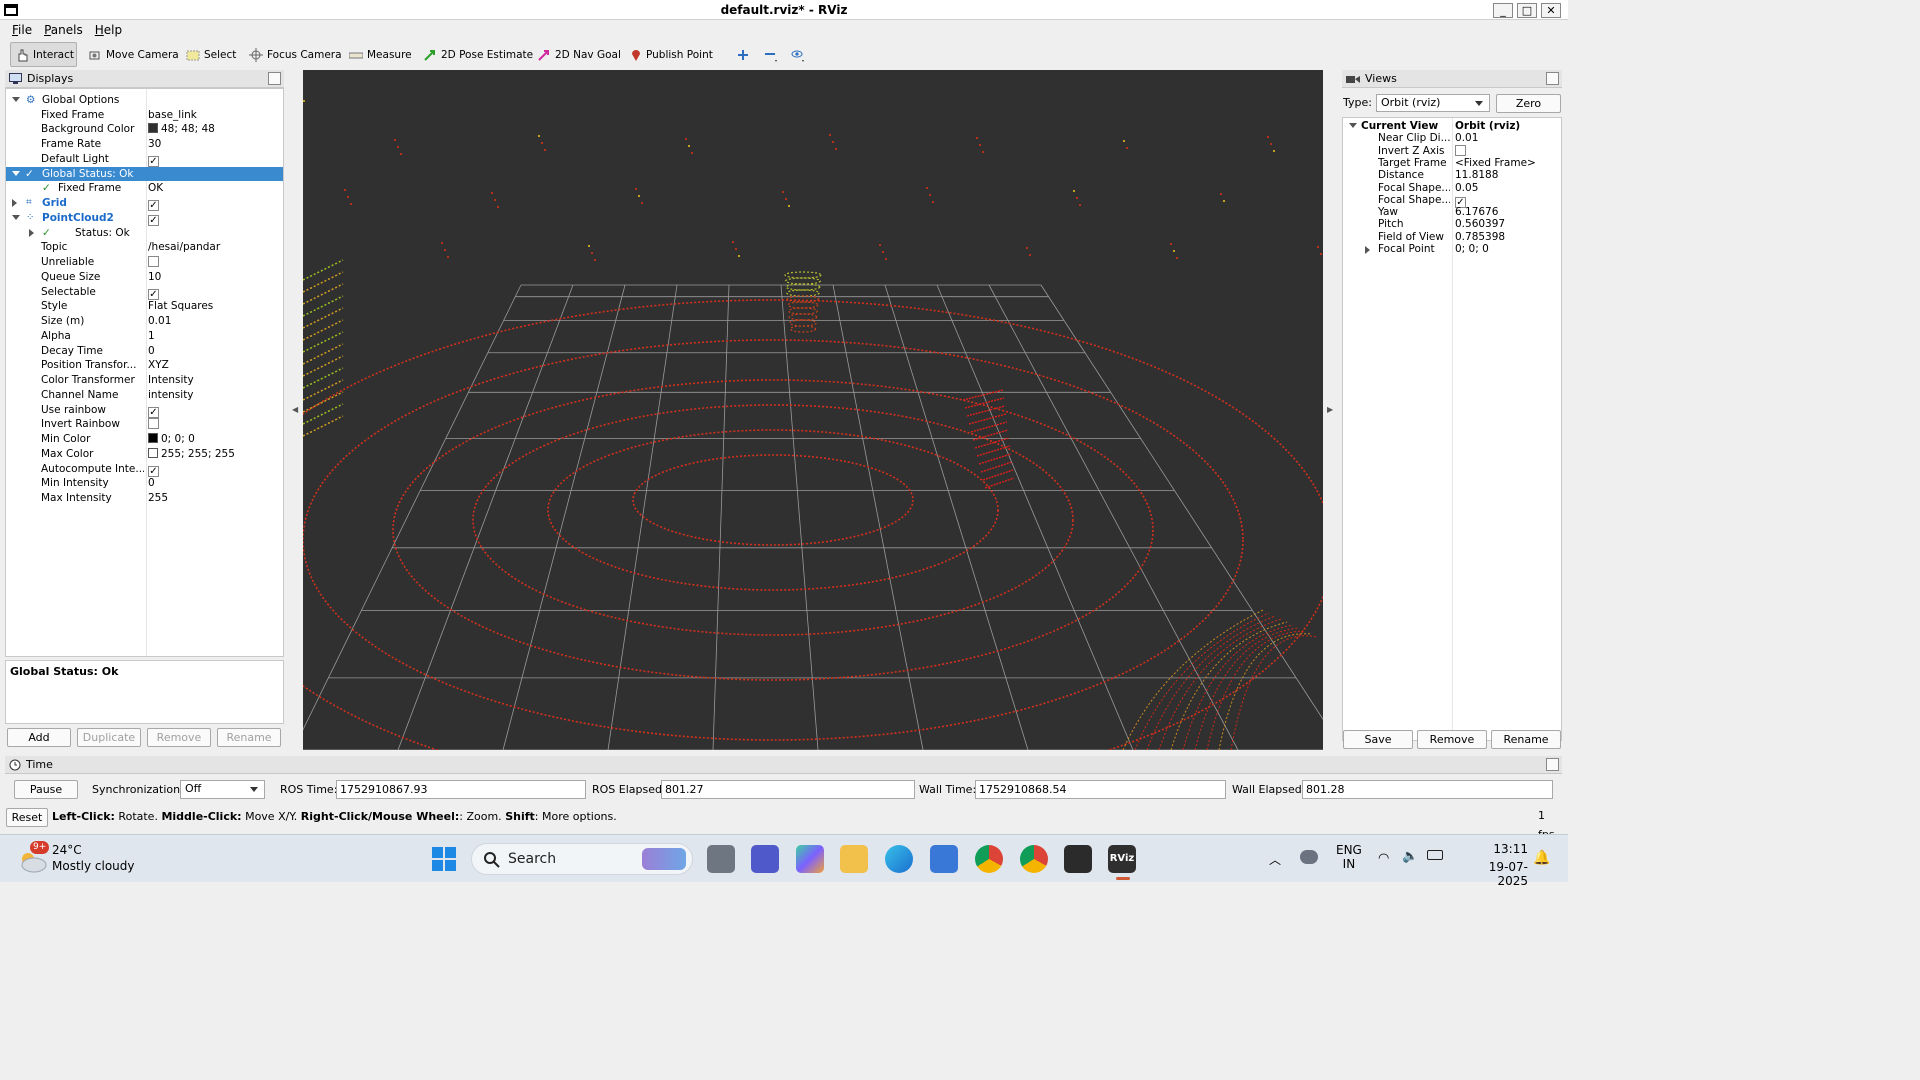 The height and width of the screenshot is (1080, 1920). What do you see at coordinates (1503, 10) in the screenshot?
I see `minimize-button: _` at bounding box center [1503, 10].